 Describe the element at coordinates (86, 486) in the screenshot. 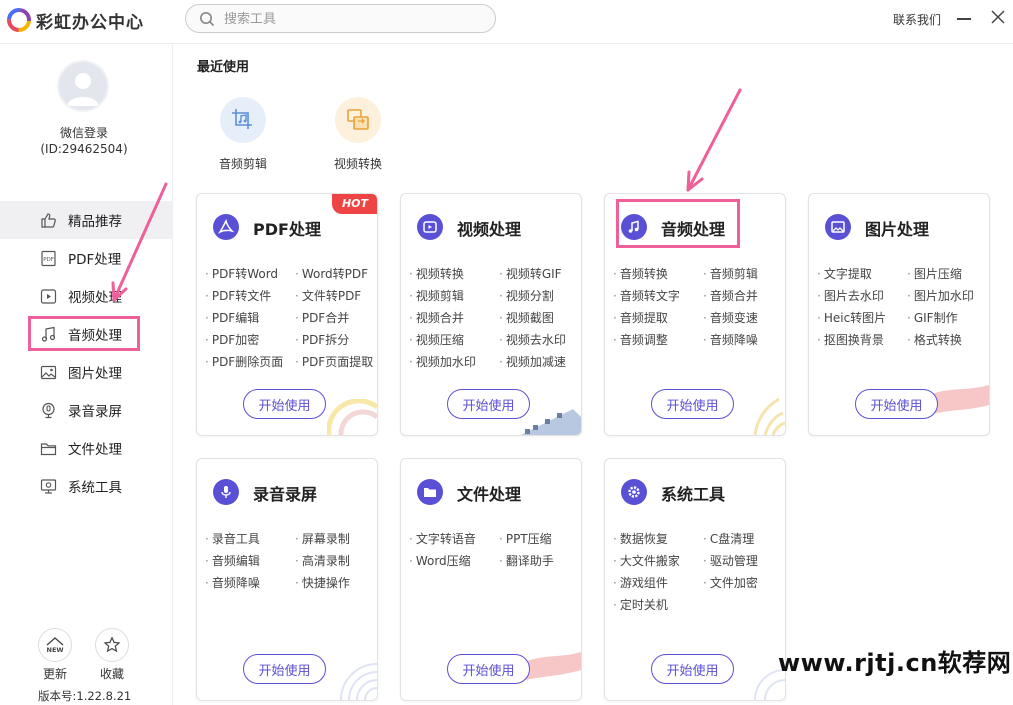

I see `sidebar-item-system: 系统工具` at that location.